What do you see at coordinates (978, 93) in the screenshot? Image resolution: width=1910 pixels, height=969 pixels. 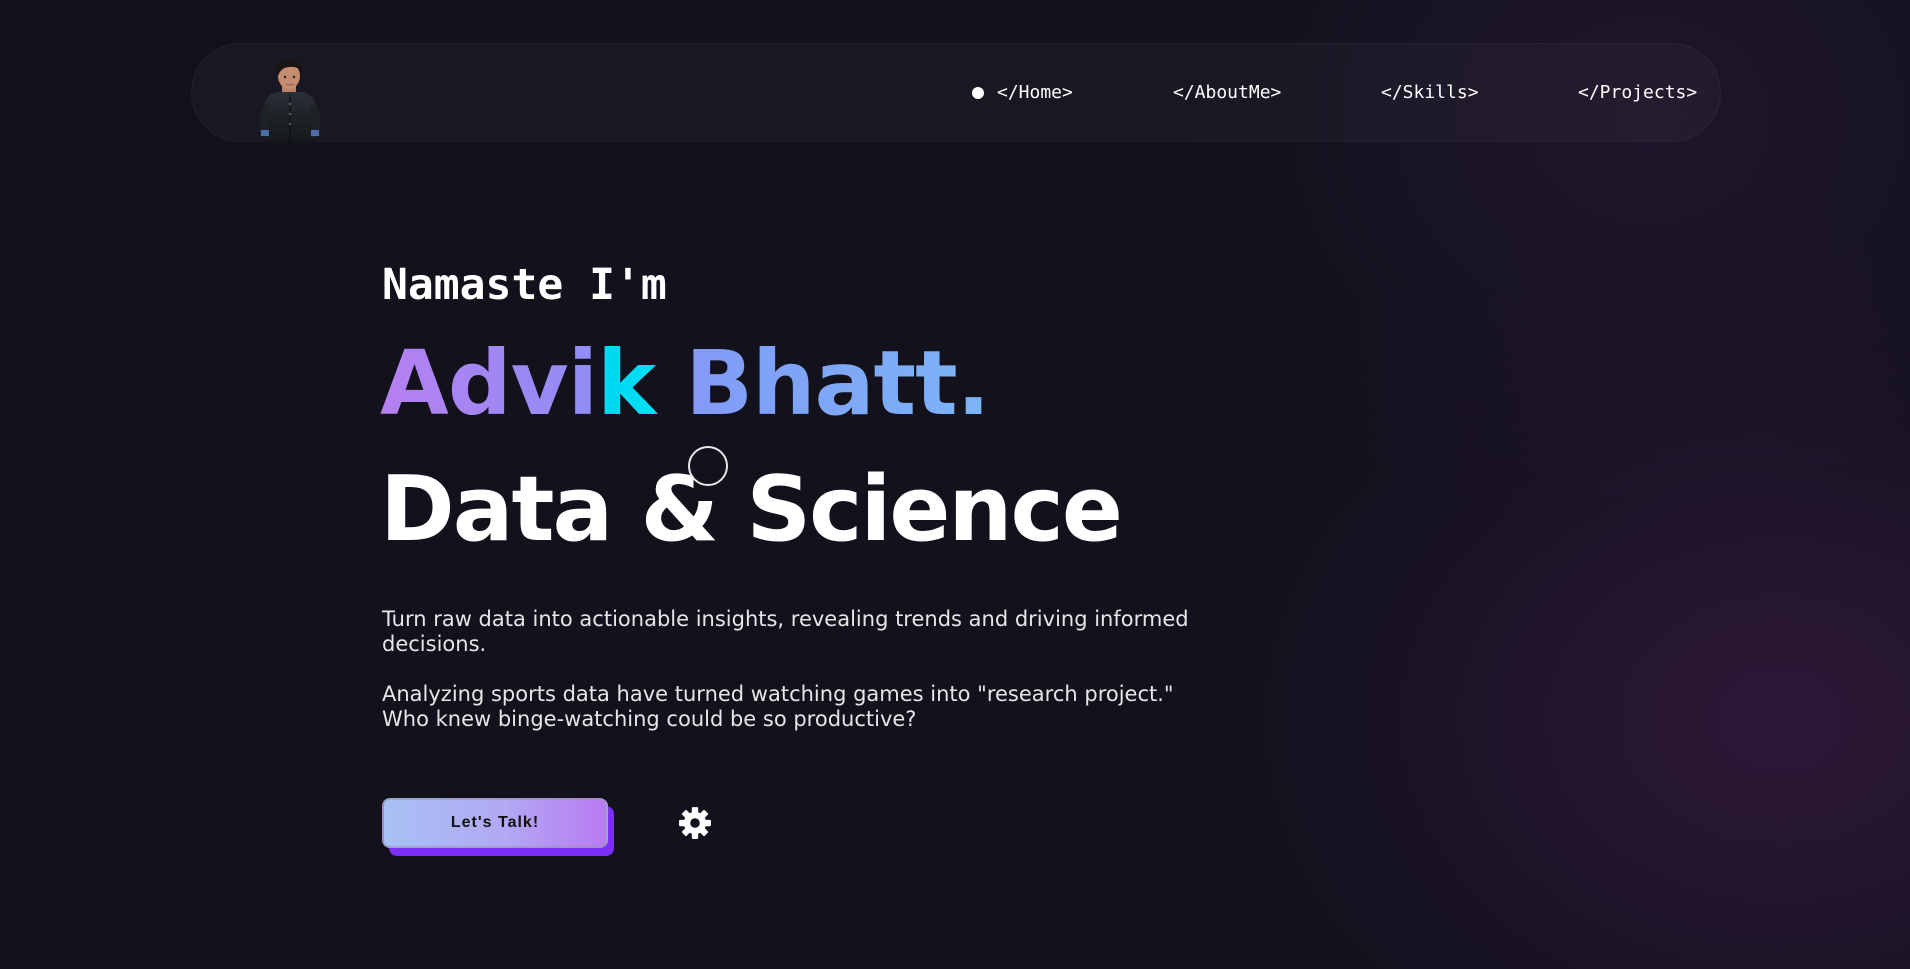 I see `active-nav-indicator-icon` at bounding box center [978, 93].